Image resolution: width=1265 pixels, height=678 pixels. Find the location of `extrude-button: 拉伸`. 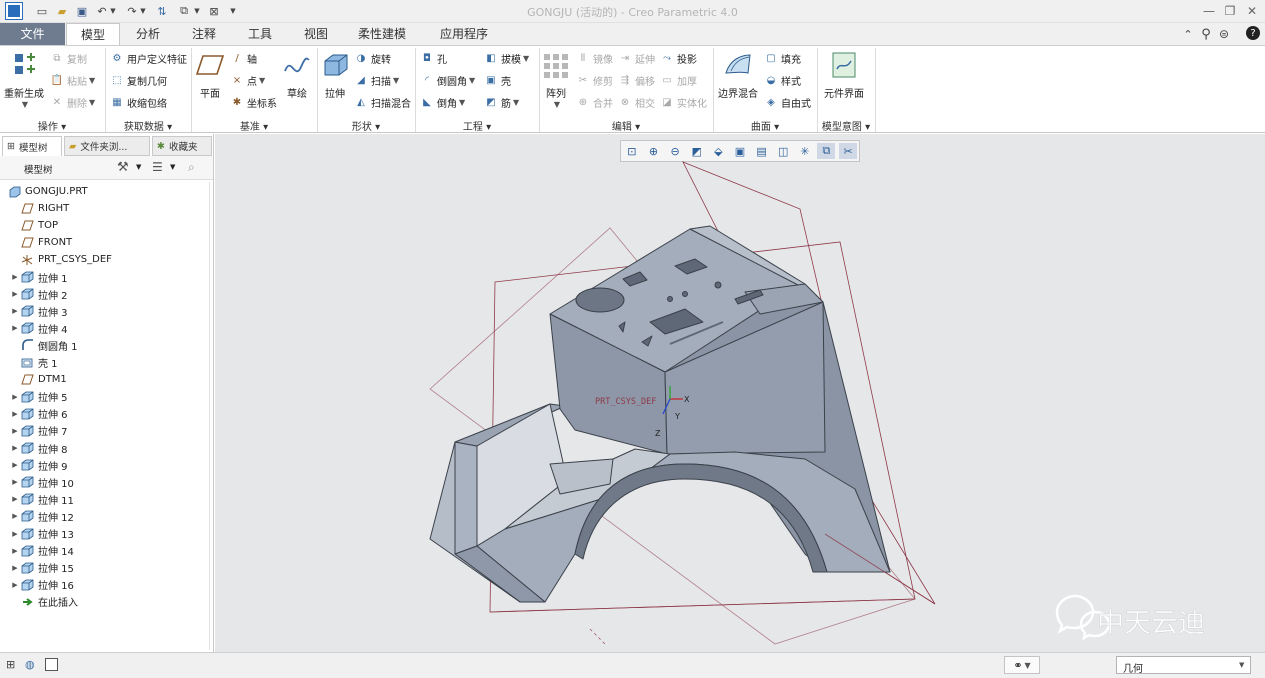

extrude-button: 拉伸 is located at coordinates (335, 75).